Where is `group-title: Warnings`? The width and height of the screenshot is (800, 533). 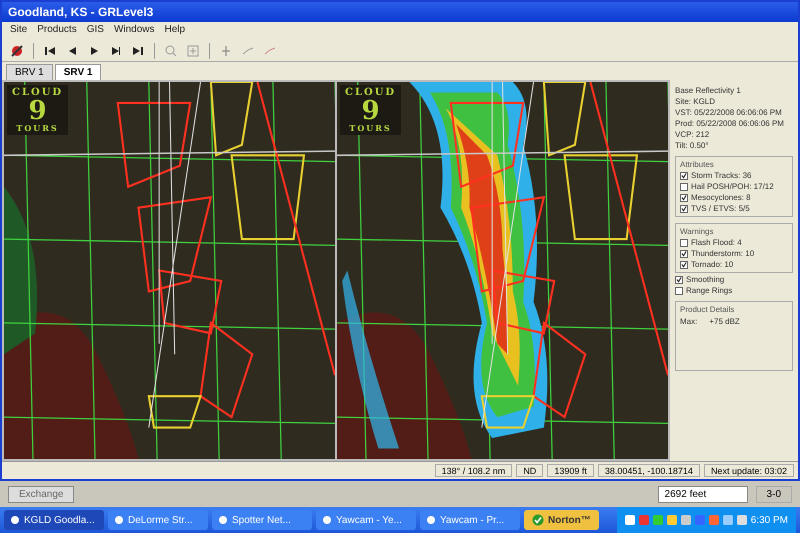
group-title: Warnings is located at coordinates (697, 231).